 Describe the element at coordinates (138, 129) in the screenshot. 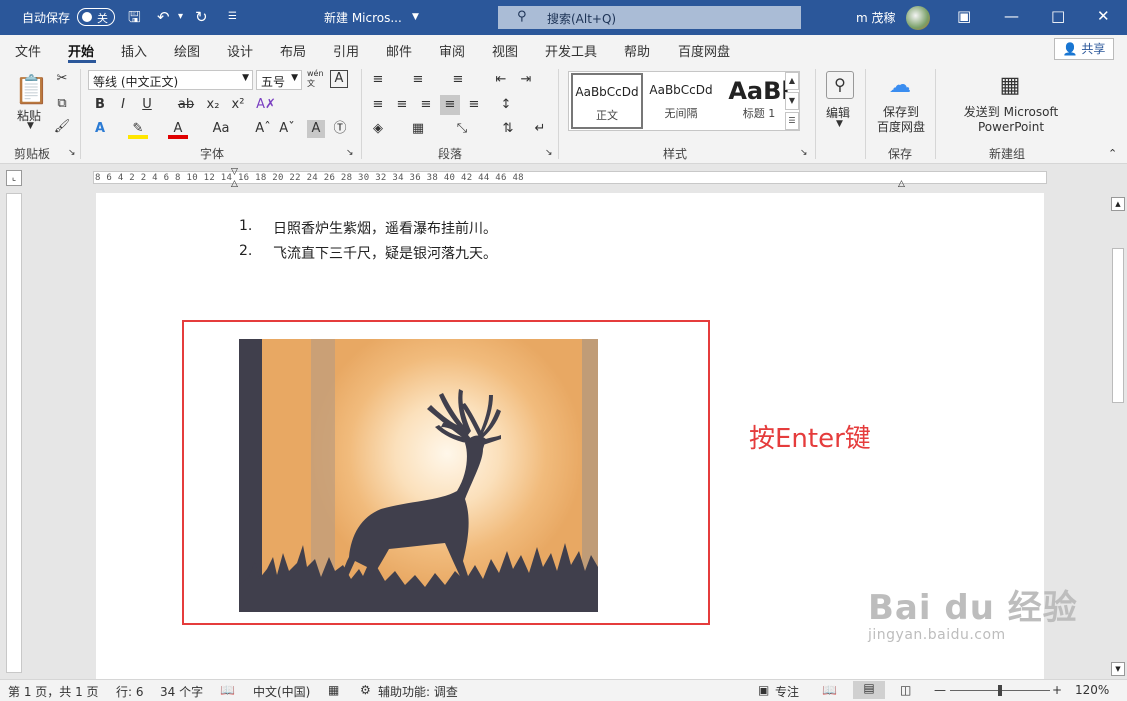

I see `highlight-color-icon: ✎` at that location.